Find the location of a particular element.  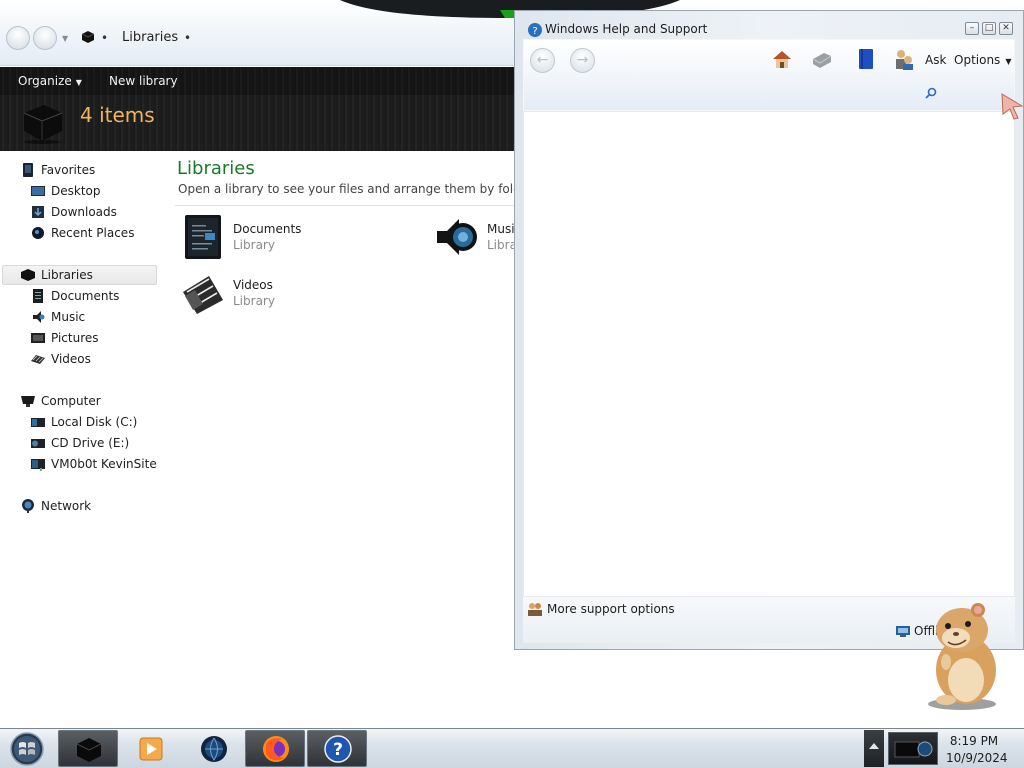

libraries-large-icon is located at coordinates (43, 124).